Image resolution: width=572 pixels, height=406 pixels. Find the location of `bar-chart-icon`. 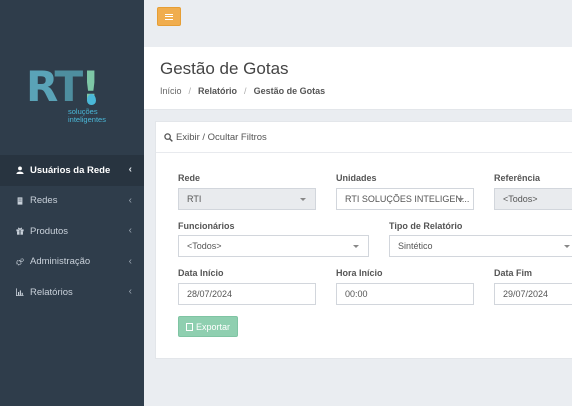

bar-chart-icon is located at coordinates (20, 292).